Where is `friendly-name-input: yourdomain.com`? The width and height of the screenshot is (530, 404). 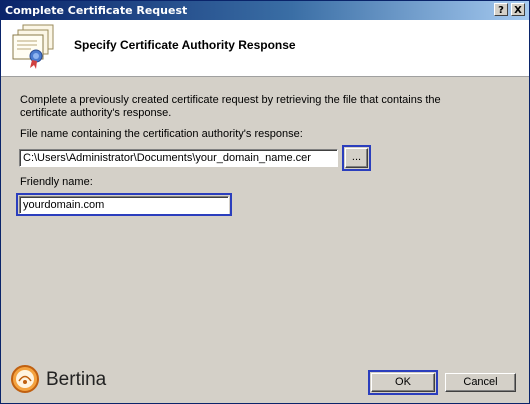
friendly-name-input: yourdomain.com is located at coordinates (124, 205).